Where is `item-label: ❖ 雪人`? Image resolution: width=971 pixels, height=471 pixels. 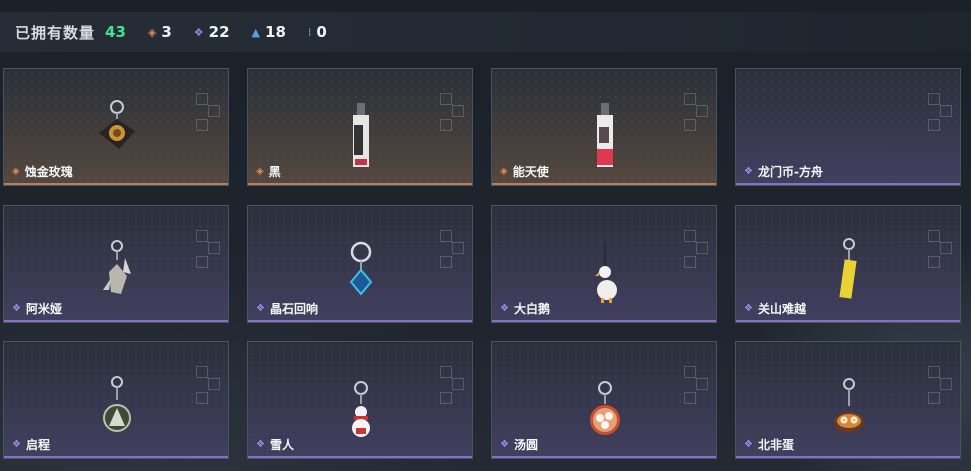 item-label: ❖ 雪人 is located at coordinates (275, 445).